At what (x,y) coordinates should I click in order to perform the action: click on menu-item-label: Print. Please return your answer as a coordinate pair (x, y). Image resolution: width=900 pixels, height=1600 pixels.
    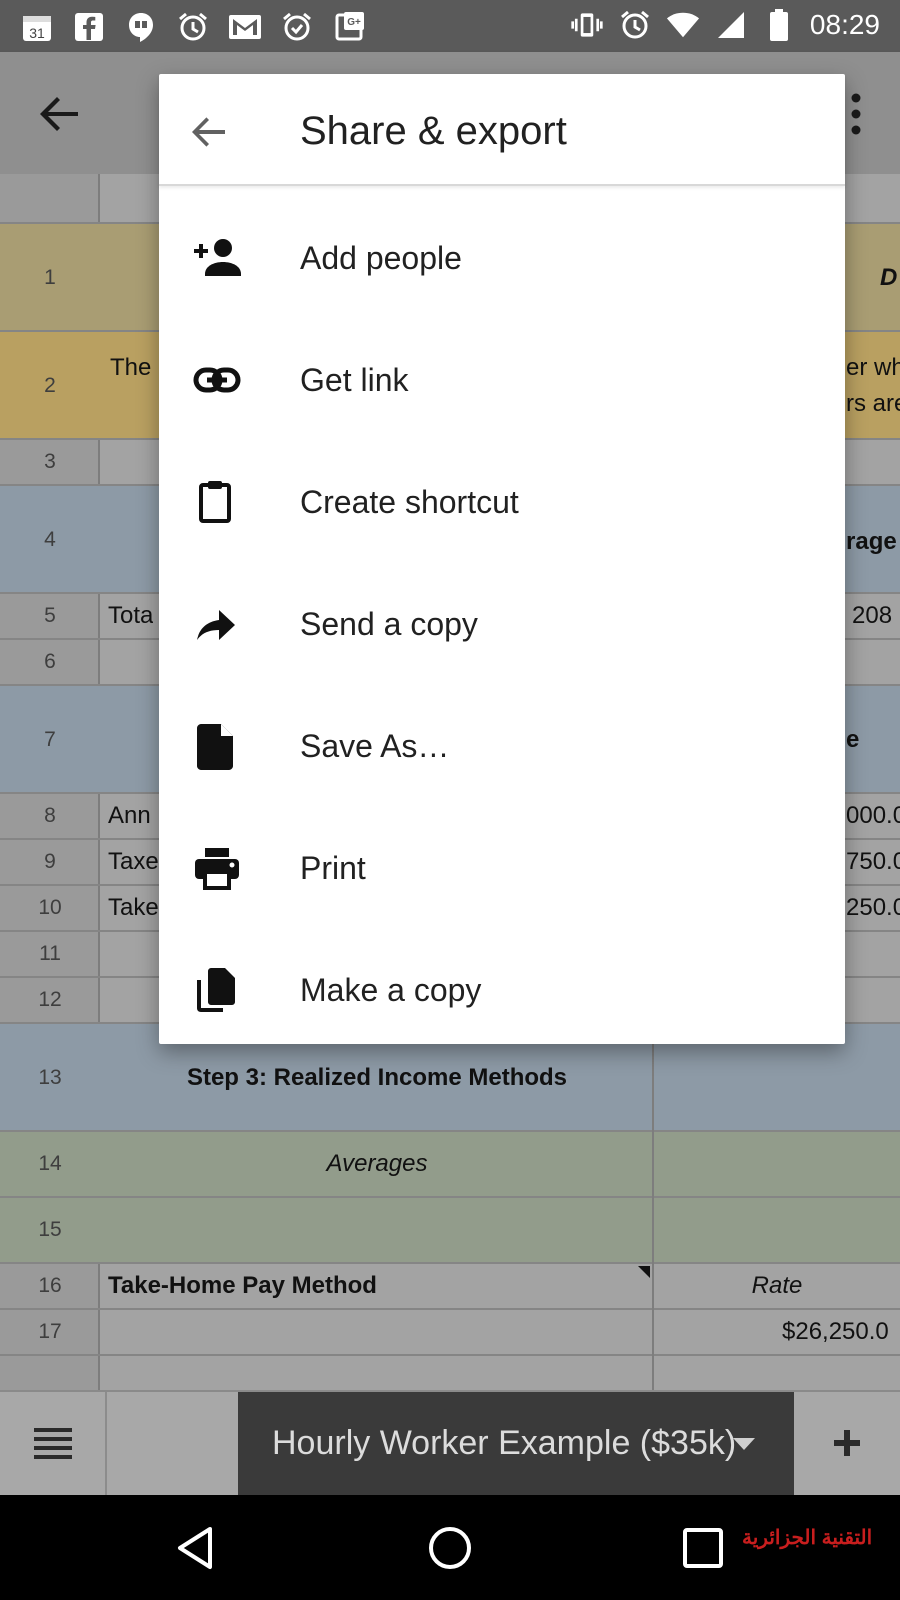
    Looking at the image, I should click on (333, 868).